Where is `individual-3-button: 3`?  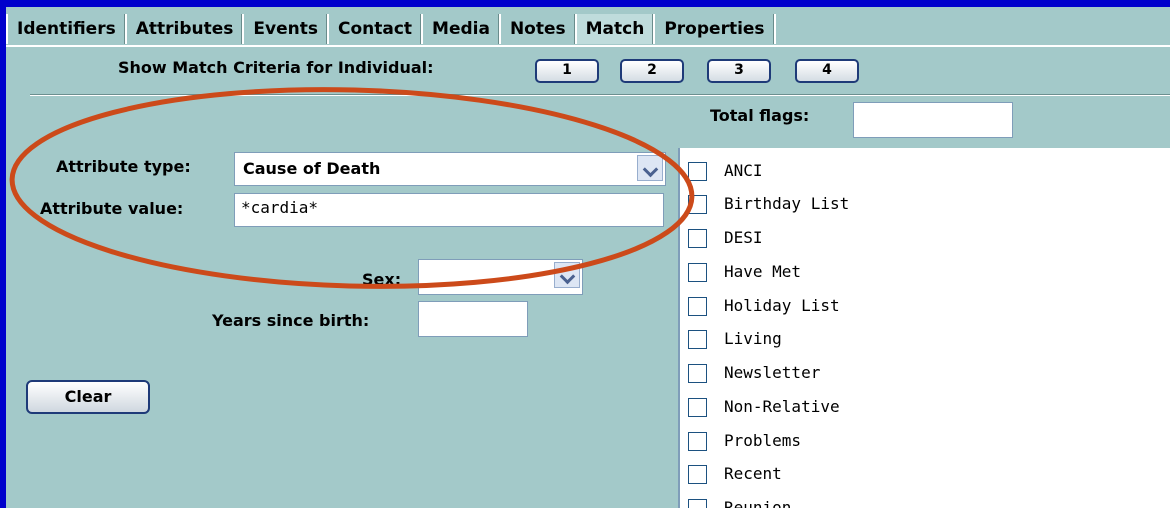
individual-3-button: 3 is located at coordinates (739, 71).